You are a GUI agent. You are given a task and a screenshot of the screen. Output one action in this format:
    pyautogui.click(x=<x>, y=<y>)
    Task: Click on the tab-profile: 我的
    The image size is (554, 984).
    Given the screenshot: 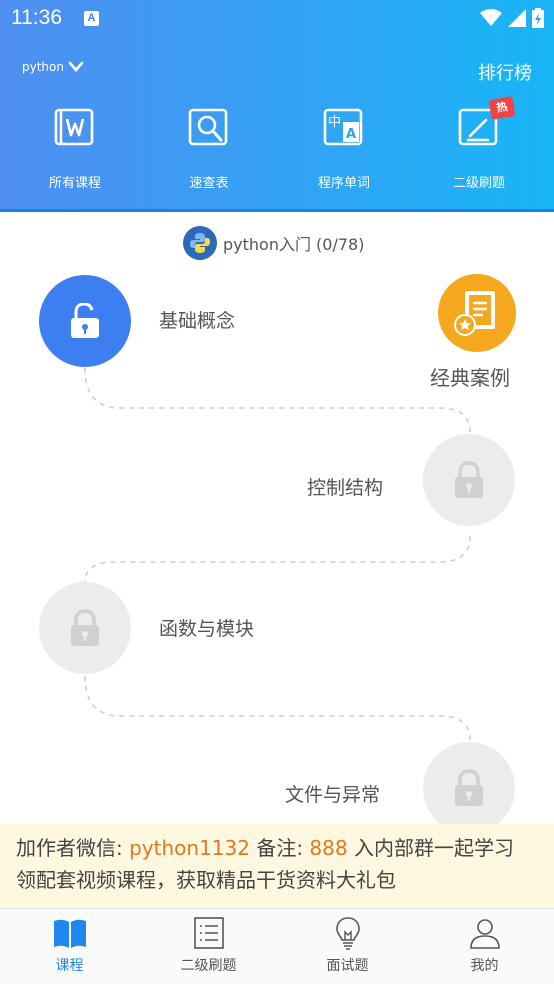 What is the action you would take?
    pyautogui.click(x=484, y=946)
    